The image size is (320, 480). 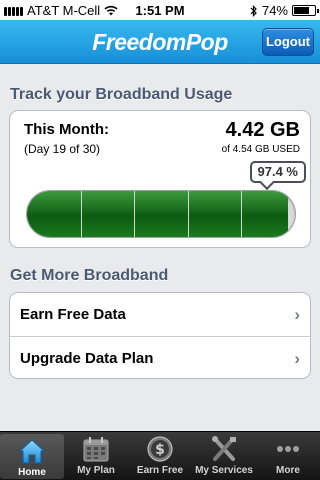 I want to click on dollar-icon: $, so click(x=160, y=449).